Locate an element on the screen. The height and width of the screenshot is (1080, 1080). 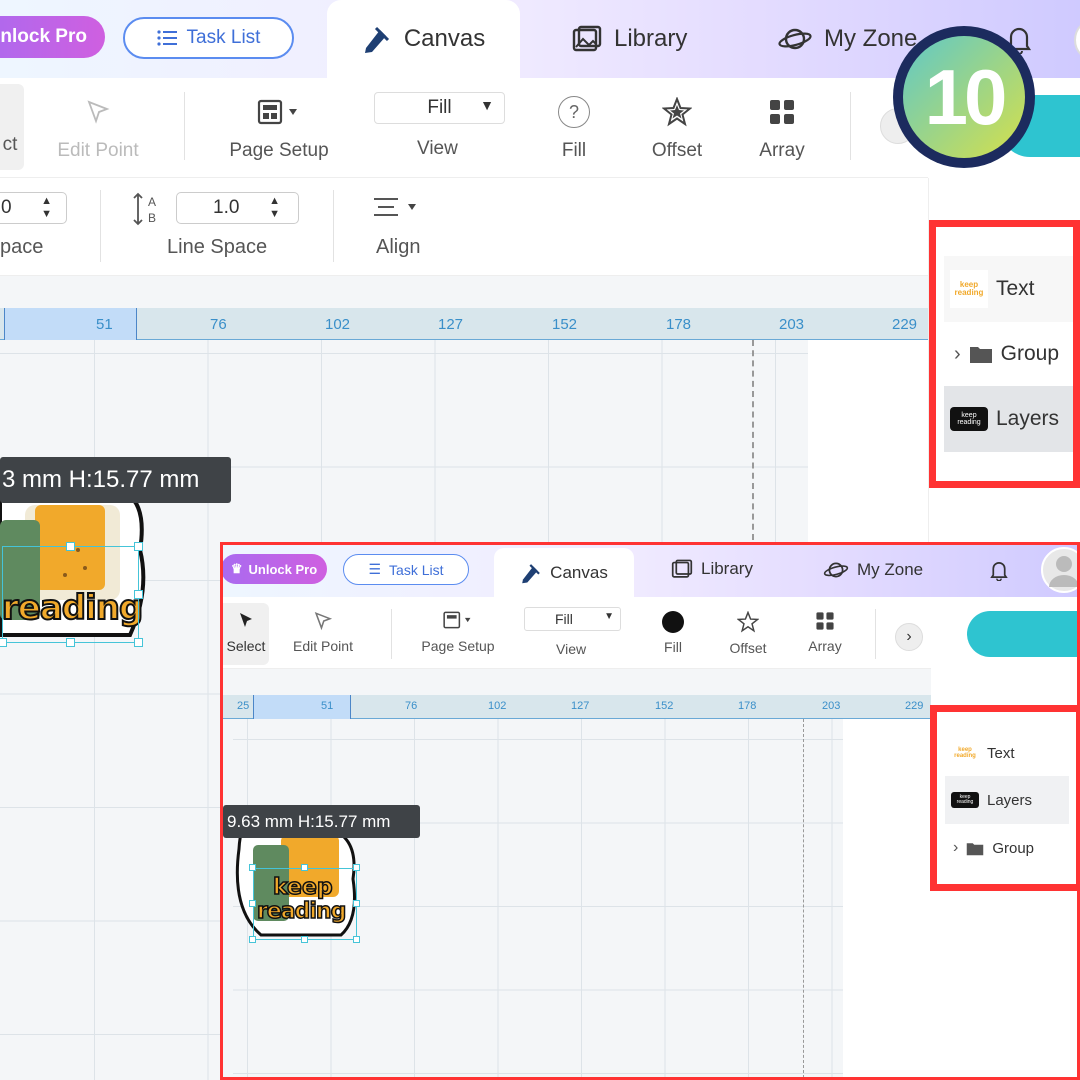
inset-layer-item-group: › Group is located at coordinates (1007, 848).